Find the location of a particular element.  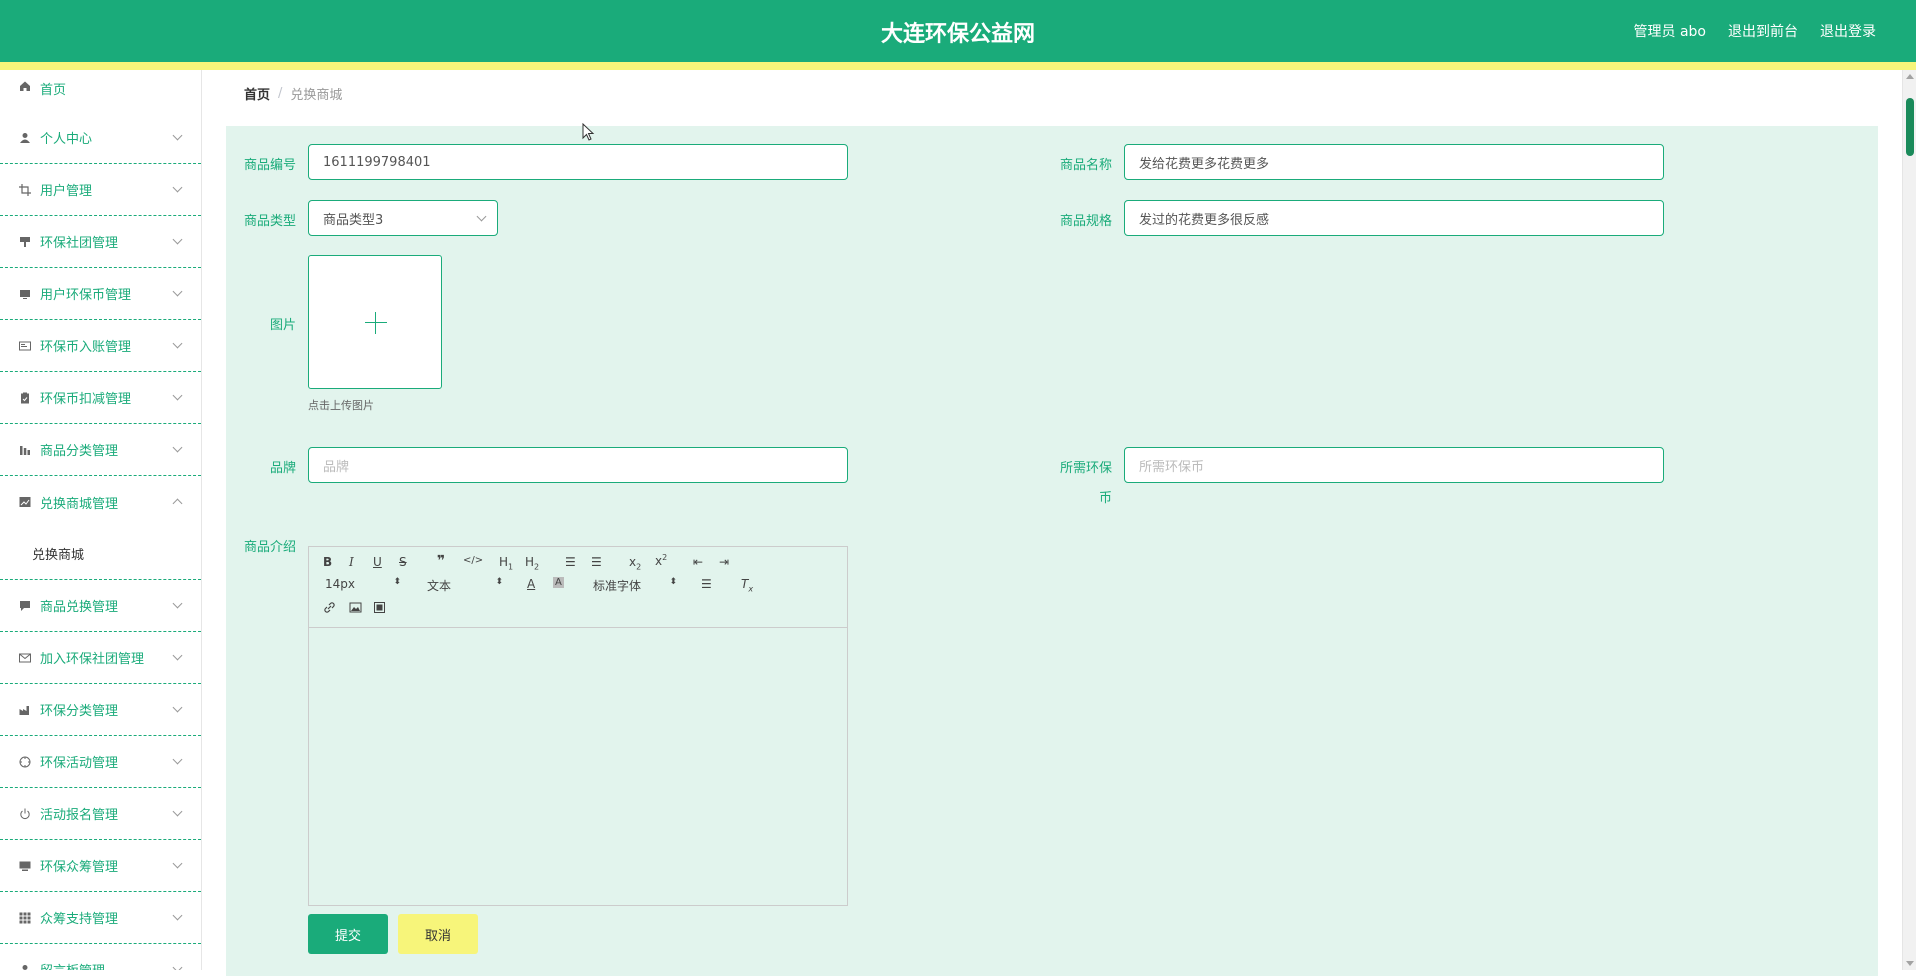

site-title: 大连环保公益网 is located at coordinates (957, 34).